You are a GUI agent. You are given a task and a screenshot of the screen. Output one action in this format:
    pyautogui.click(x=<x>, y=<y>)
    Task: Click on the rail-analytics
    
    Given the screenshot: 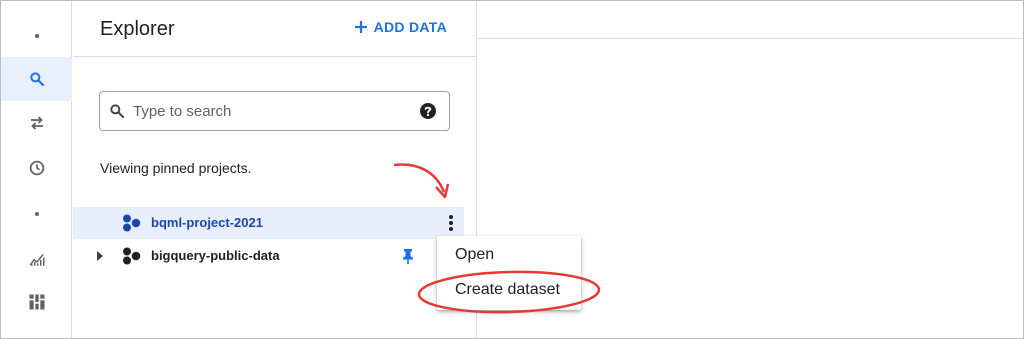 What is the action you would take?
    pyautogui.click(x=36, y=259)
    